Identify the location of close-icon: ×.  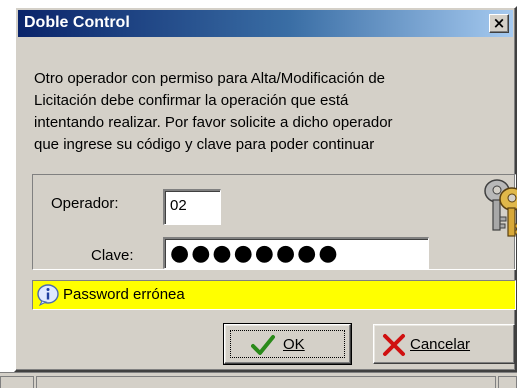
(499, 23).